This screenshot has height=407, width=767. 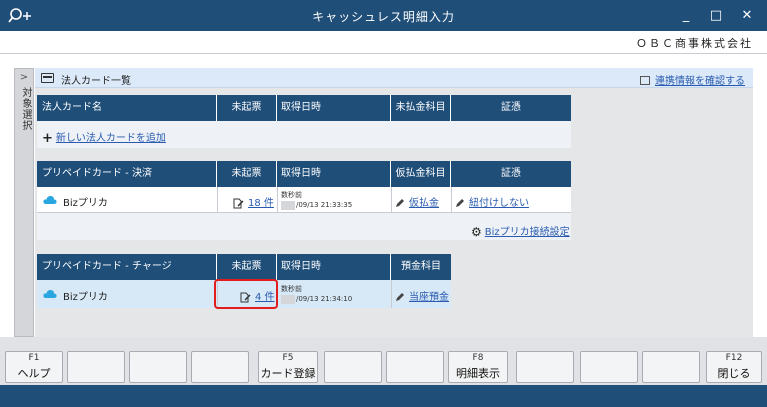 What do you see at coordinates (383, 361) in the screenshot?
I see `function-key-bar: F1 ヘルプ F5 カード登録 F8 明細表示 F12 閉じる` at bounding box center [383, 361].